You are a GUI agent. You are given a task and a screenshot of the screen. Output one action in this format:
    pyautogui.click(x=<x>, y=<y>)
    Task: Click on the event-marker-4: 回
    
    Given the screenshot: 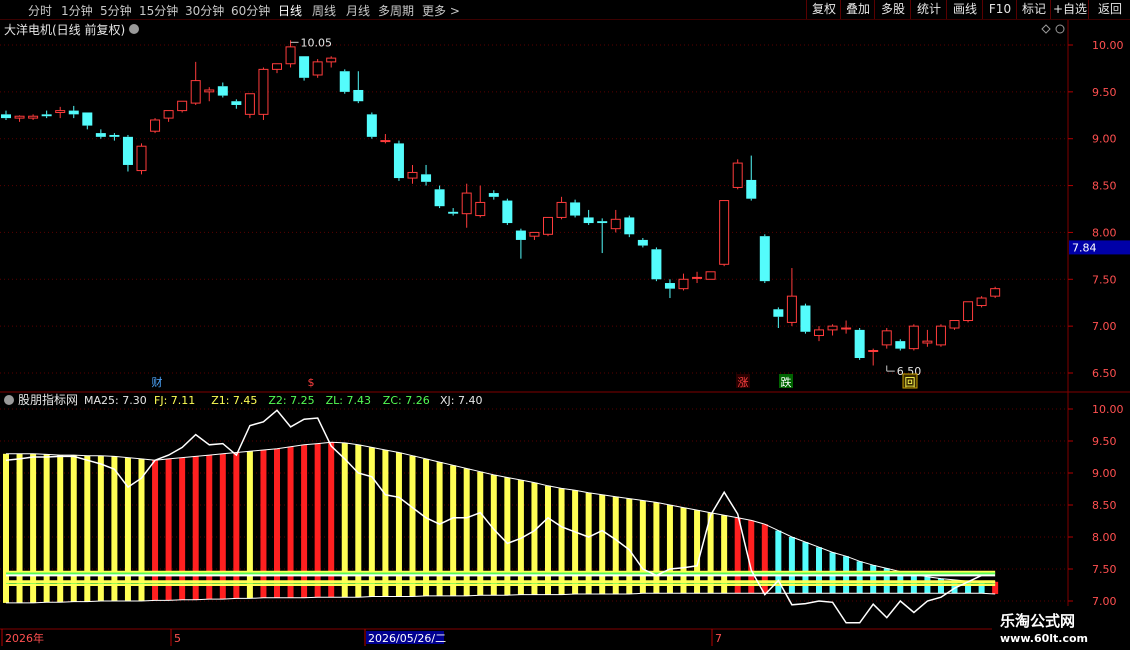 What is the action you would take?
    pyautogui.click(x=910, y=382)
    